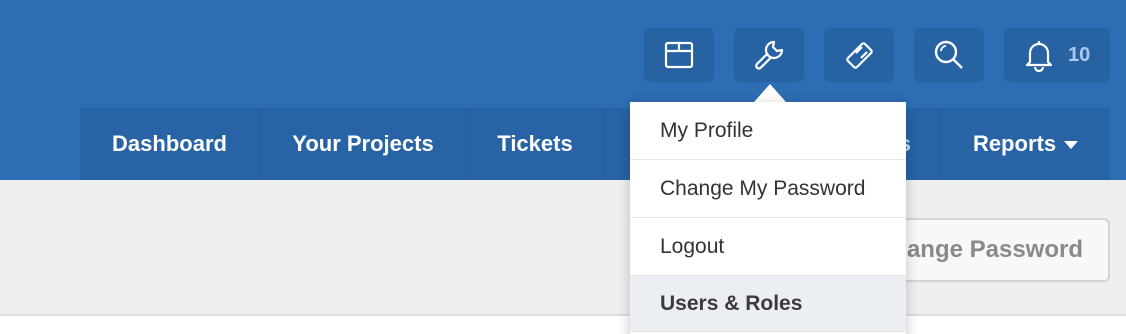 The image size is (1126, 334). What do you see at coordinates (768, 189) in the screenshot?
I see `menu-item-change-my-password: Change My Password` at bounding box center [768, 189].